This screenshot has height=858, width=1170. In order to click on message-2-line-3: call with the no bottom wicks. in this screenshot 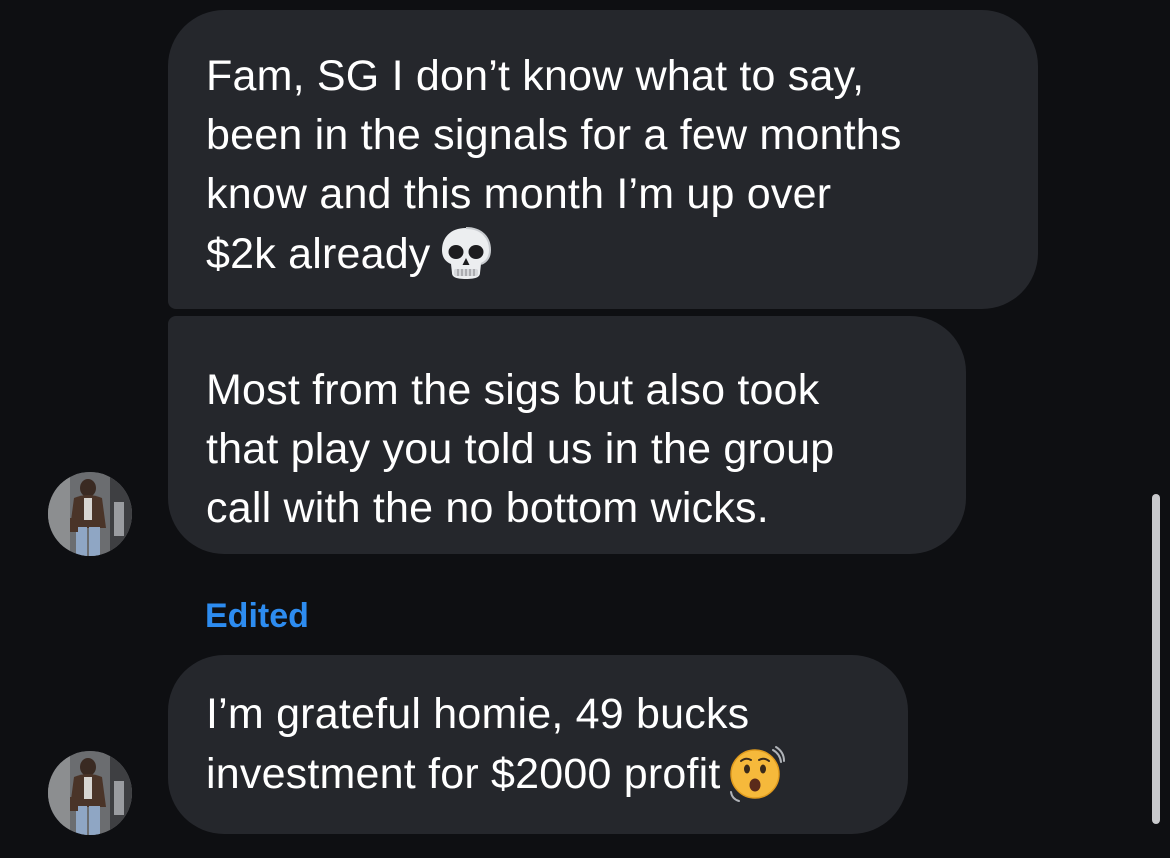, I will do `click(487, 508)`.